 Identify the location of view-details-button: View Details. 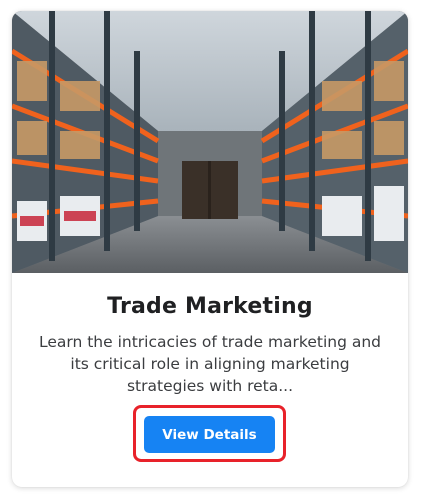
(209, 434).